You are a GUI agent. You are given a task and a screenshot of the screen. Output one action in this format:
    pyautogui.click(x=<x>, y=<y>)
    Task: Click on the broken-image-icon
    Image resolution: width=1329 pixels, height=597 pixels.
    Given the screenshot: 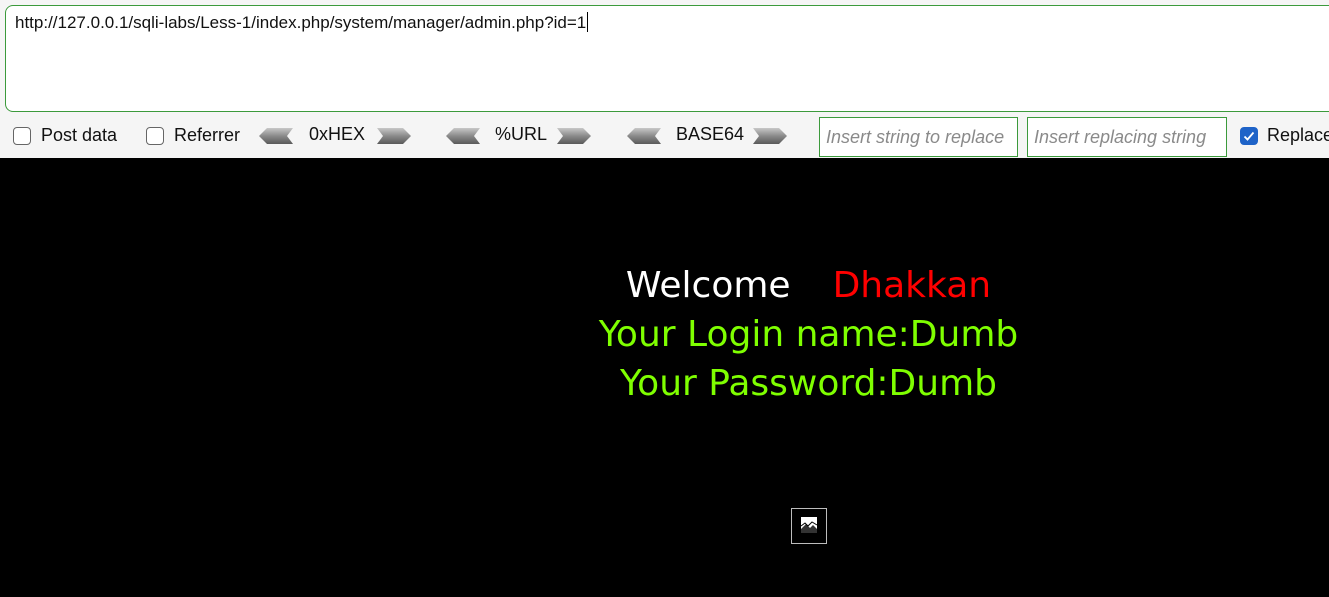 What is the action you would take?
    pyautogui.click(x=809, y=525)
    